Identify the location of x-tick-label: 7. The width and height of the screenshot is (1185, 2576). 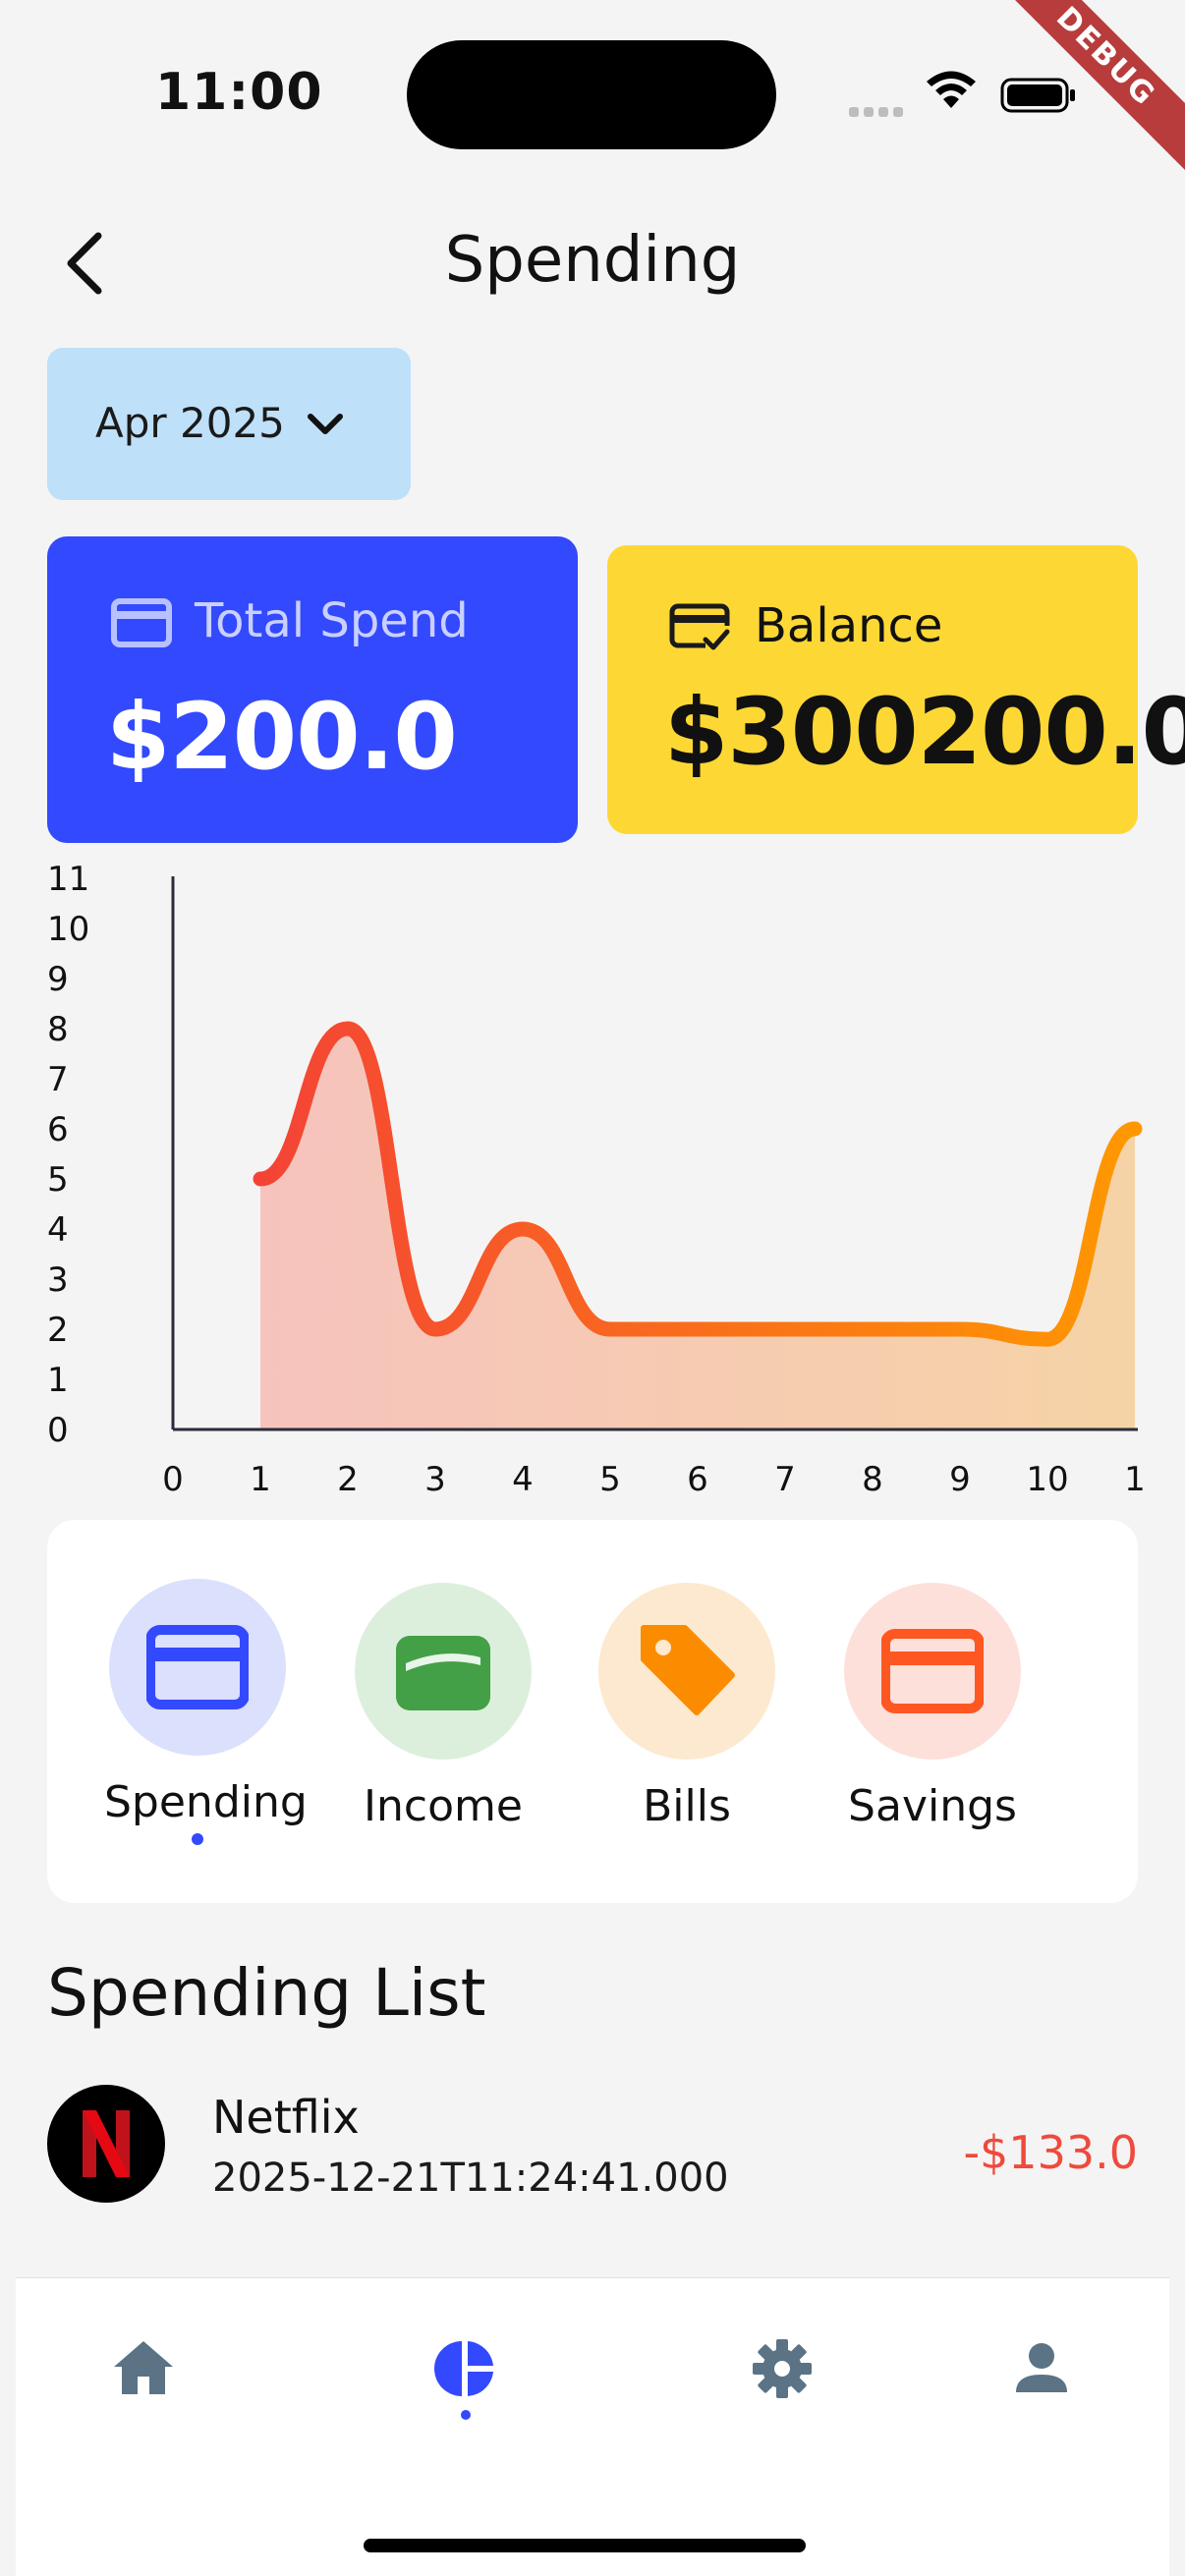
(785, 1479).